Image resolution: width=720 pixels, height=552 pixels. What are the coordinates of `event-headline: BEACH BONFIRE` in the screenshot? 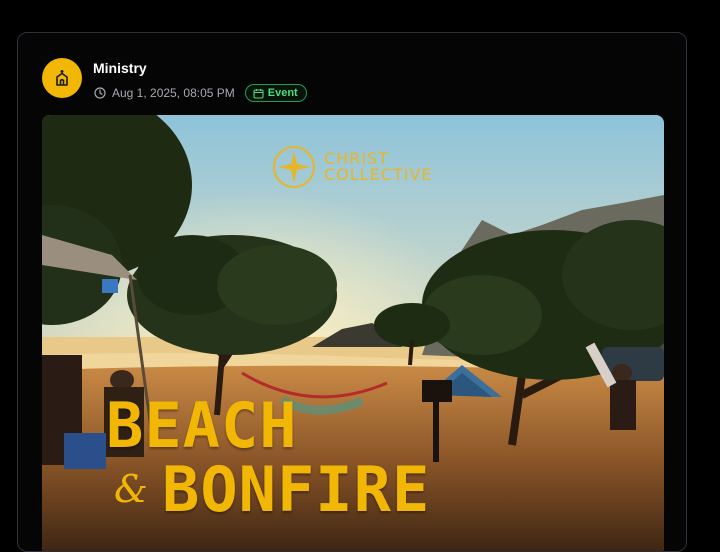 It's located at (268, 458).